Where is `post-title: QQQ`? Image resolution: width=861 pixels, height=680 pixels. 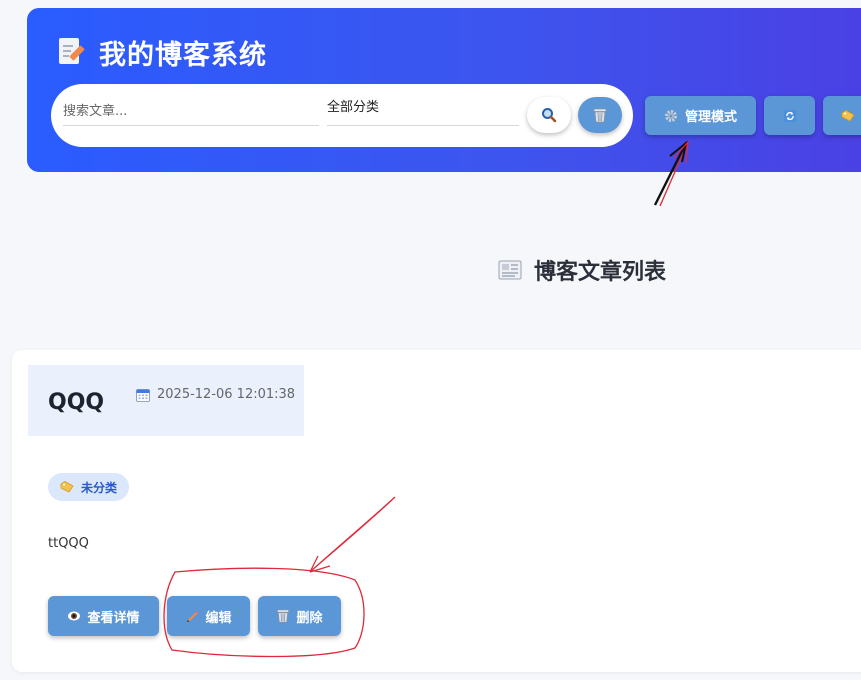 post-title: QQQ is located at coordinates (76, 402).